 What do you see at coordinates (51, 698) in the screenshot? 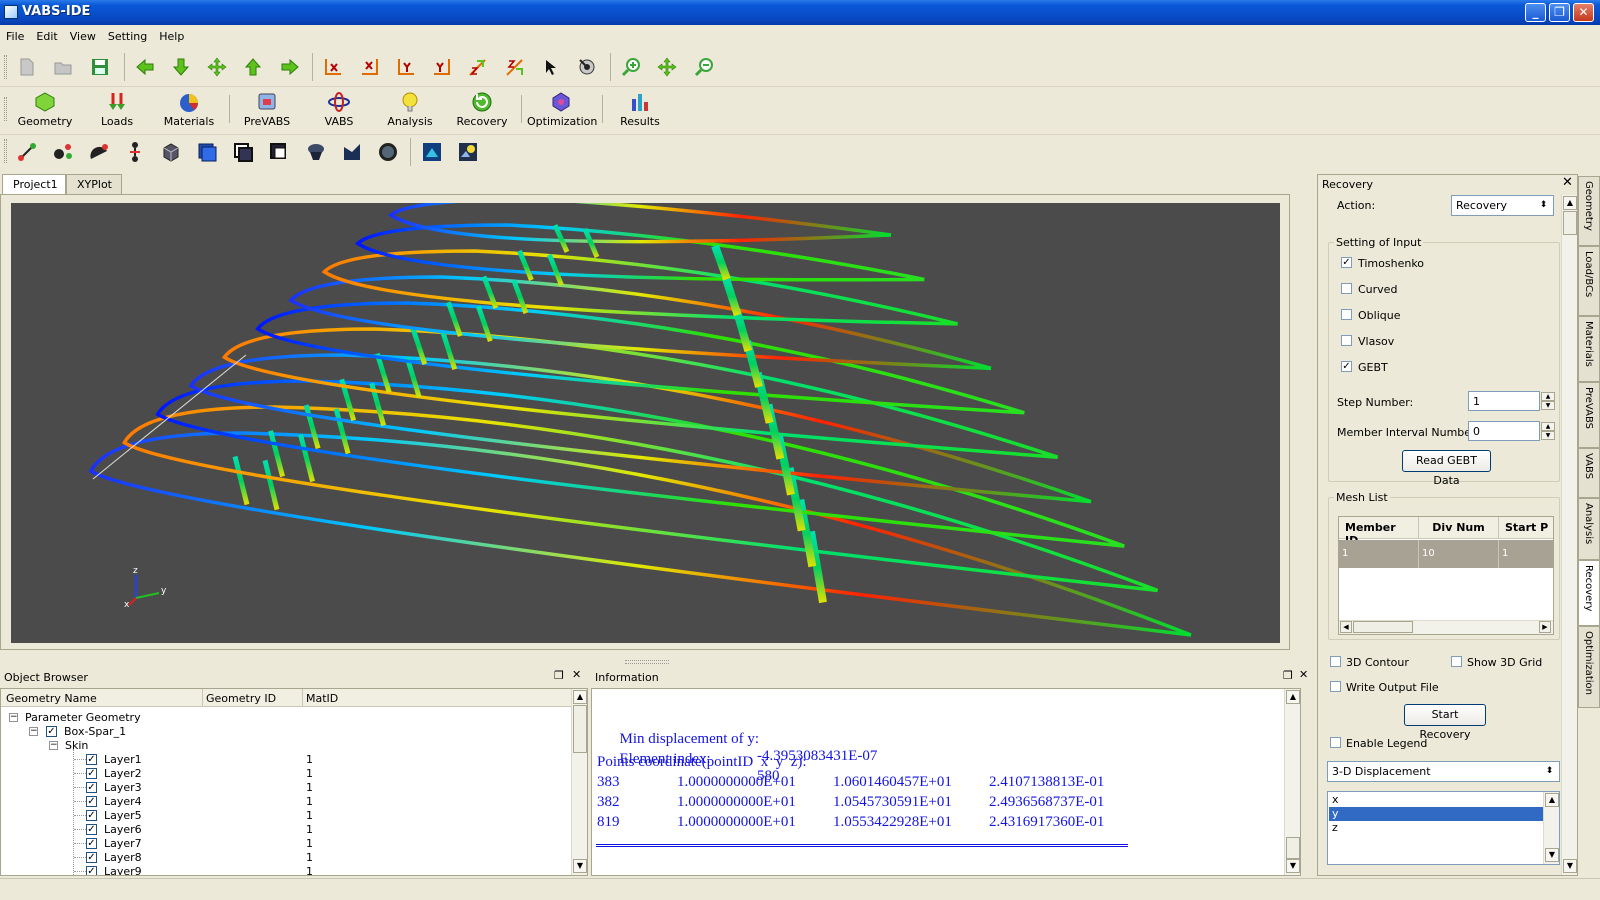
I see `col-geometry-name: Geometry Name` at bounding box center [51, 698].